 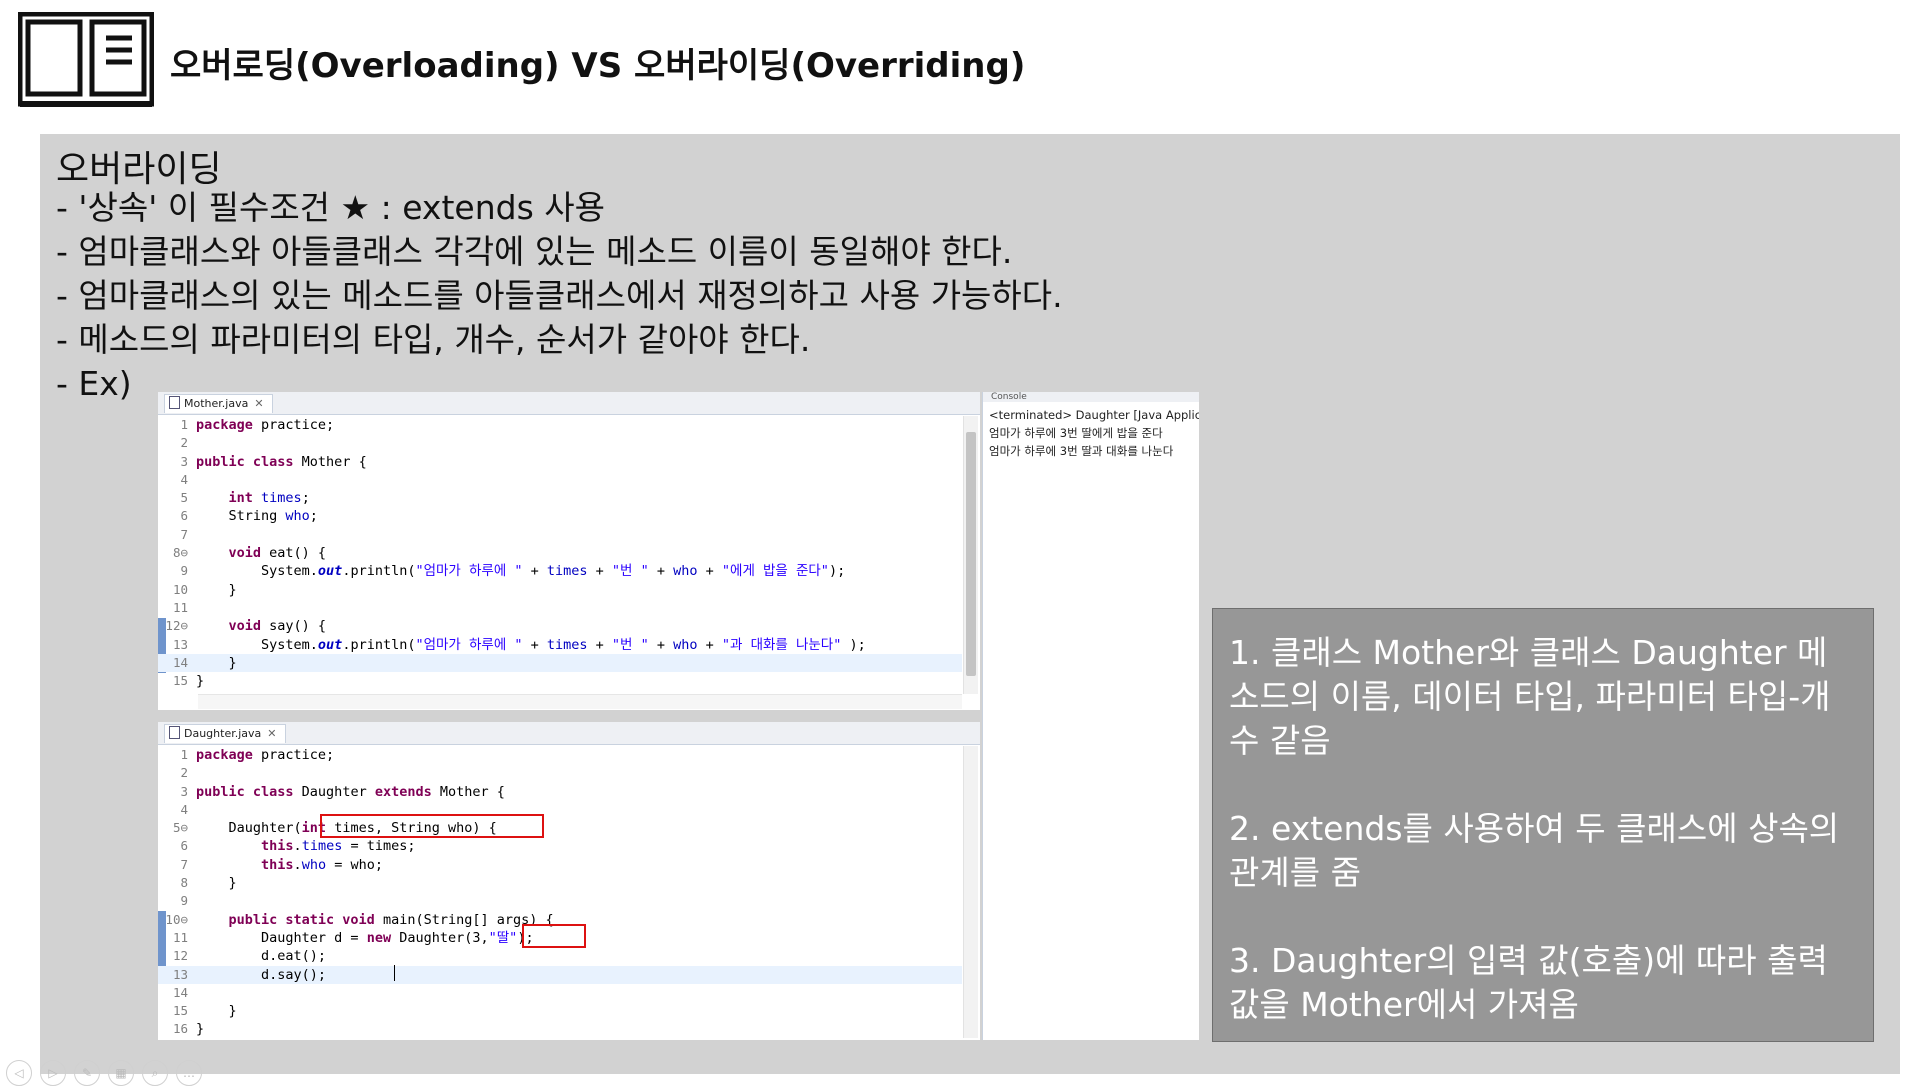 What do you see at coordinates (184, 883) in the screenshot?
I see `line-number: 8` at bounding box center [184, 883].